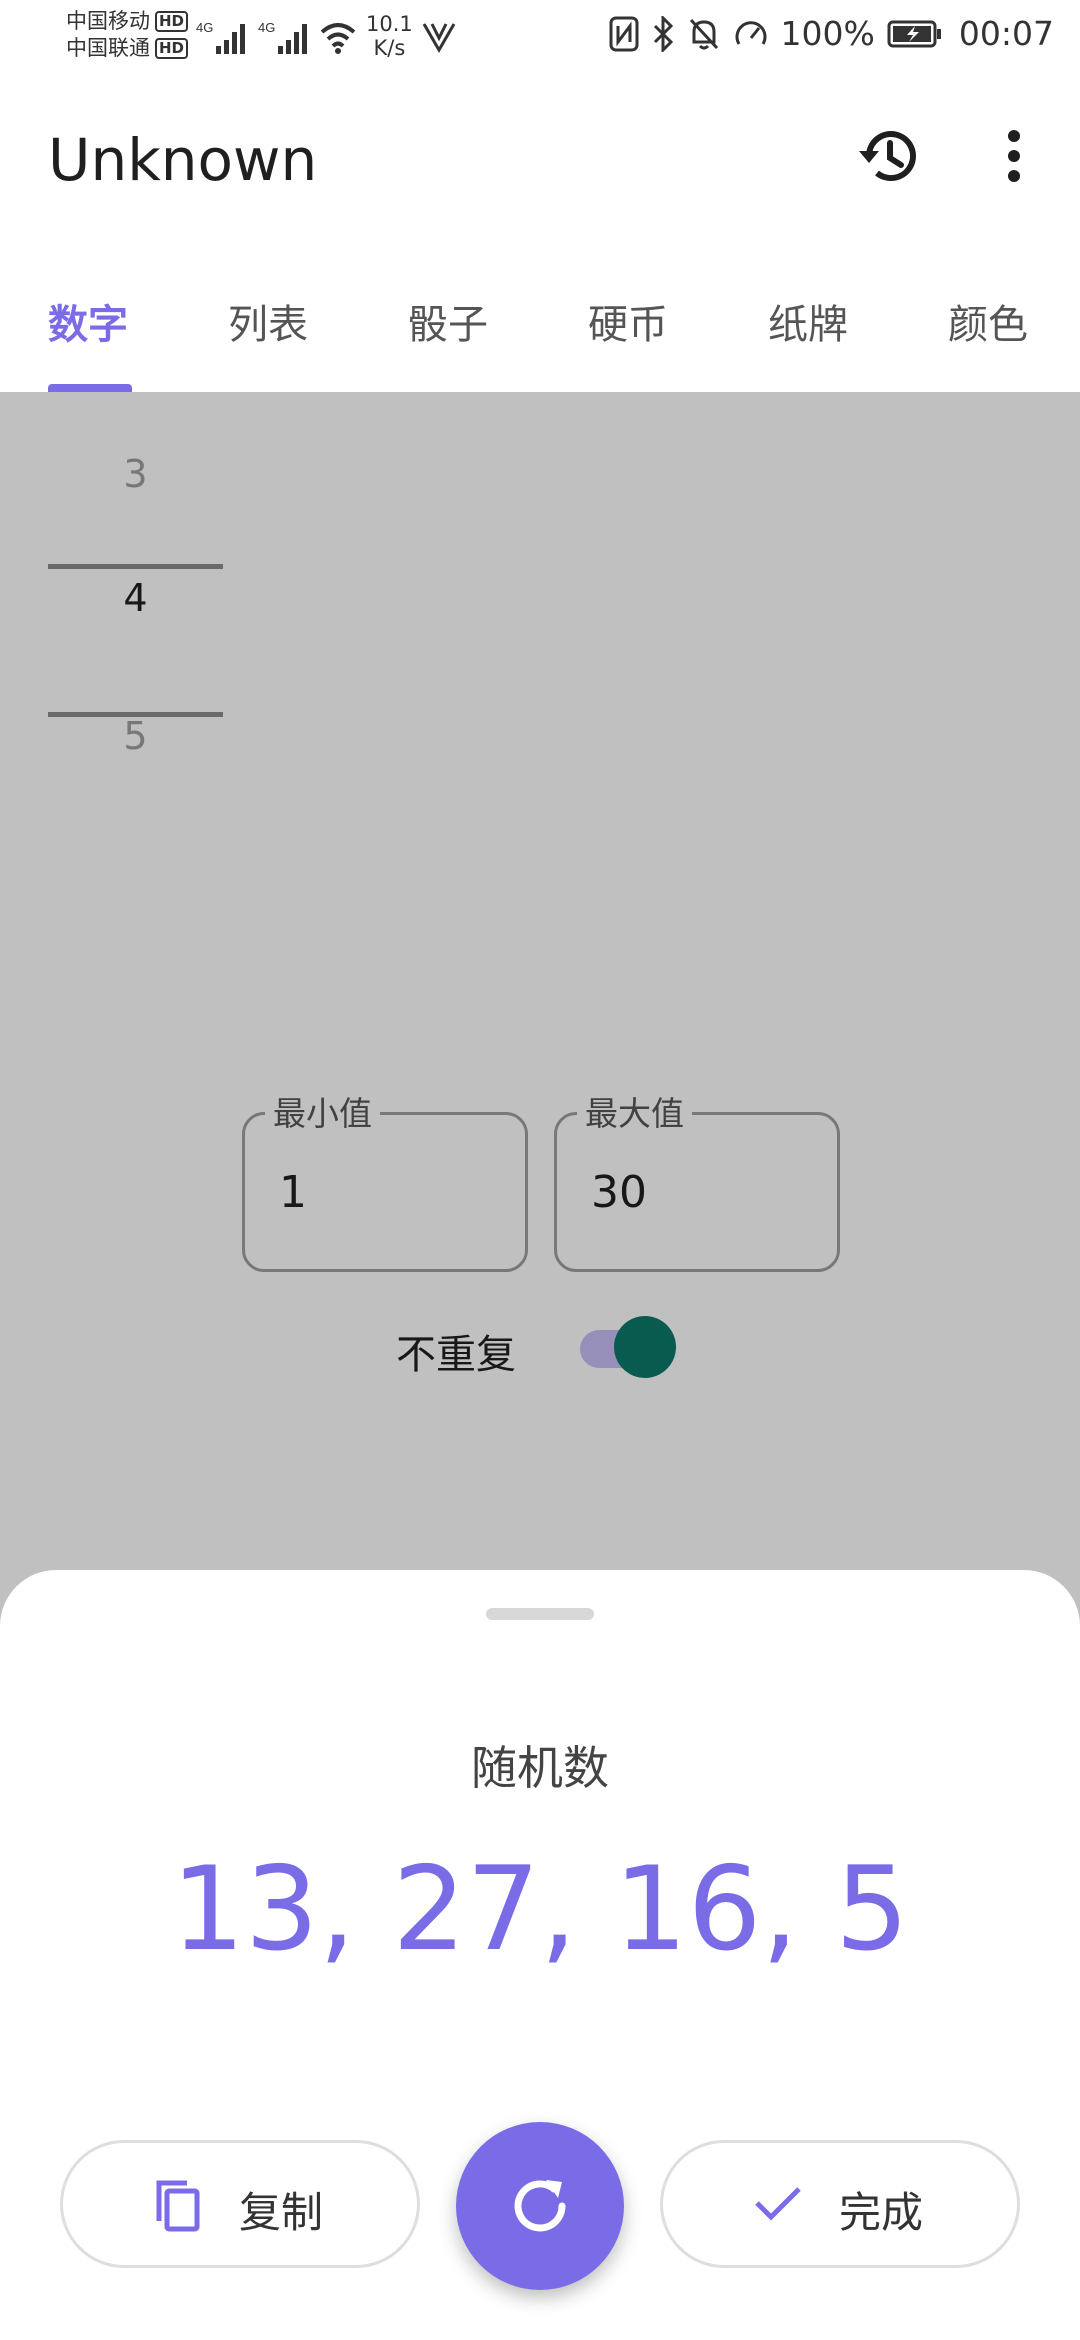  I want to click on regenerate-button, so click(540, 2206).